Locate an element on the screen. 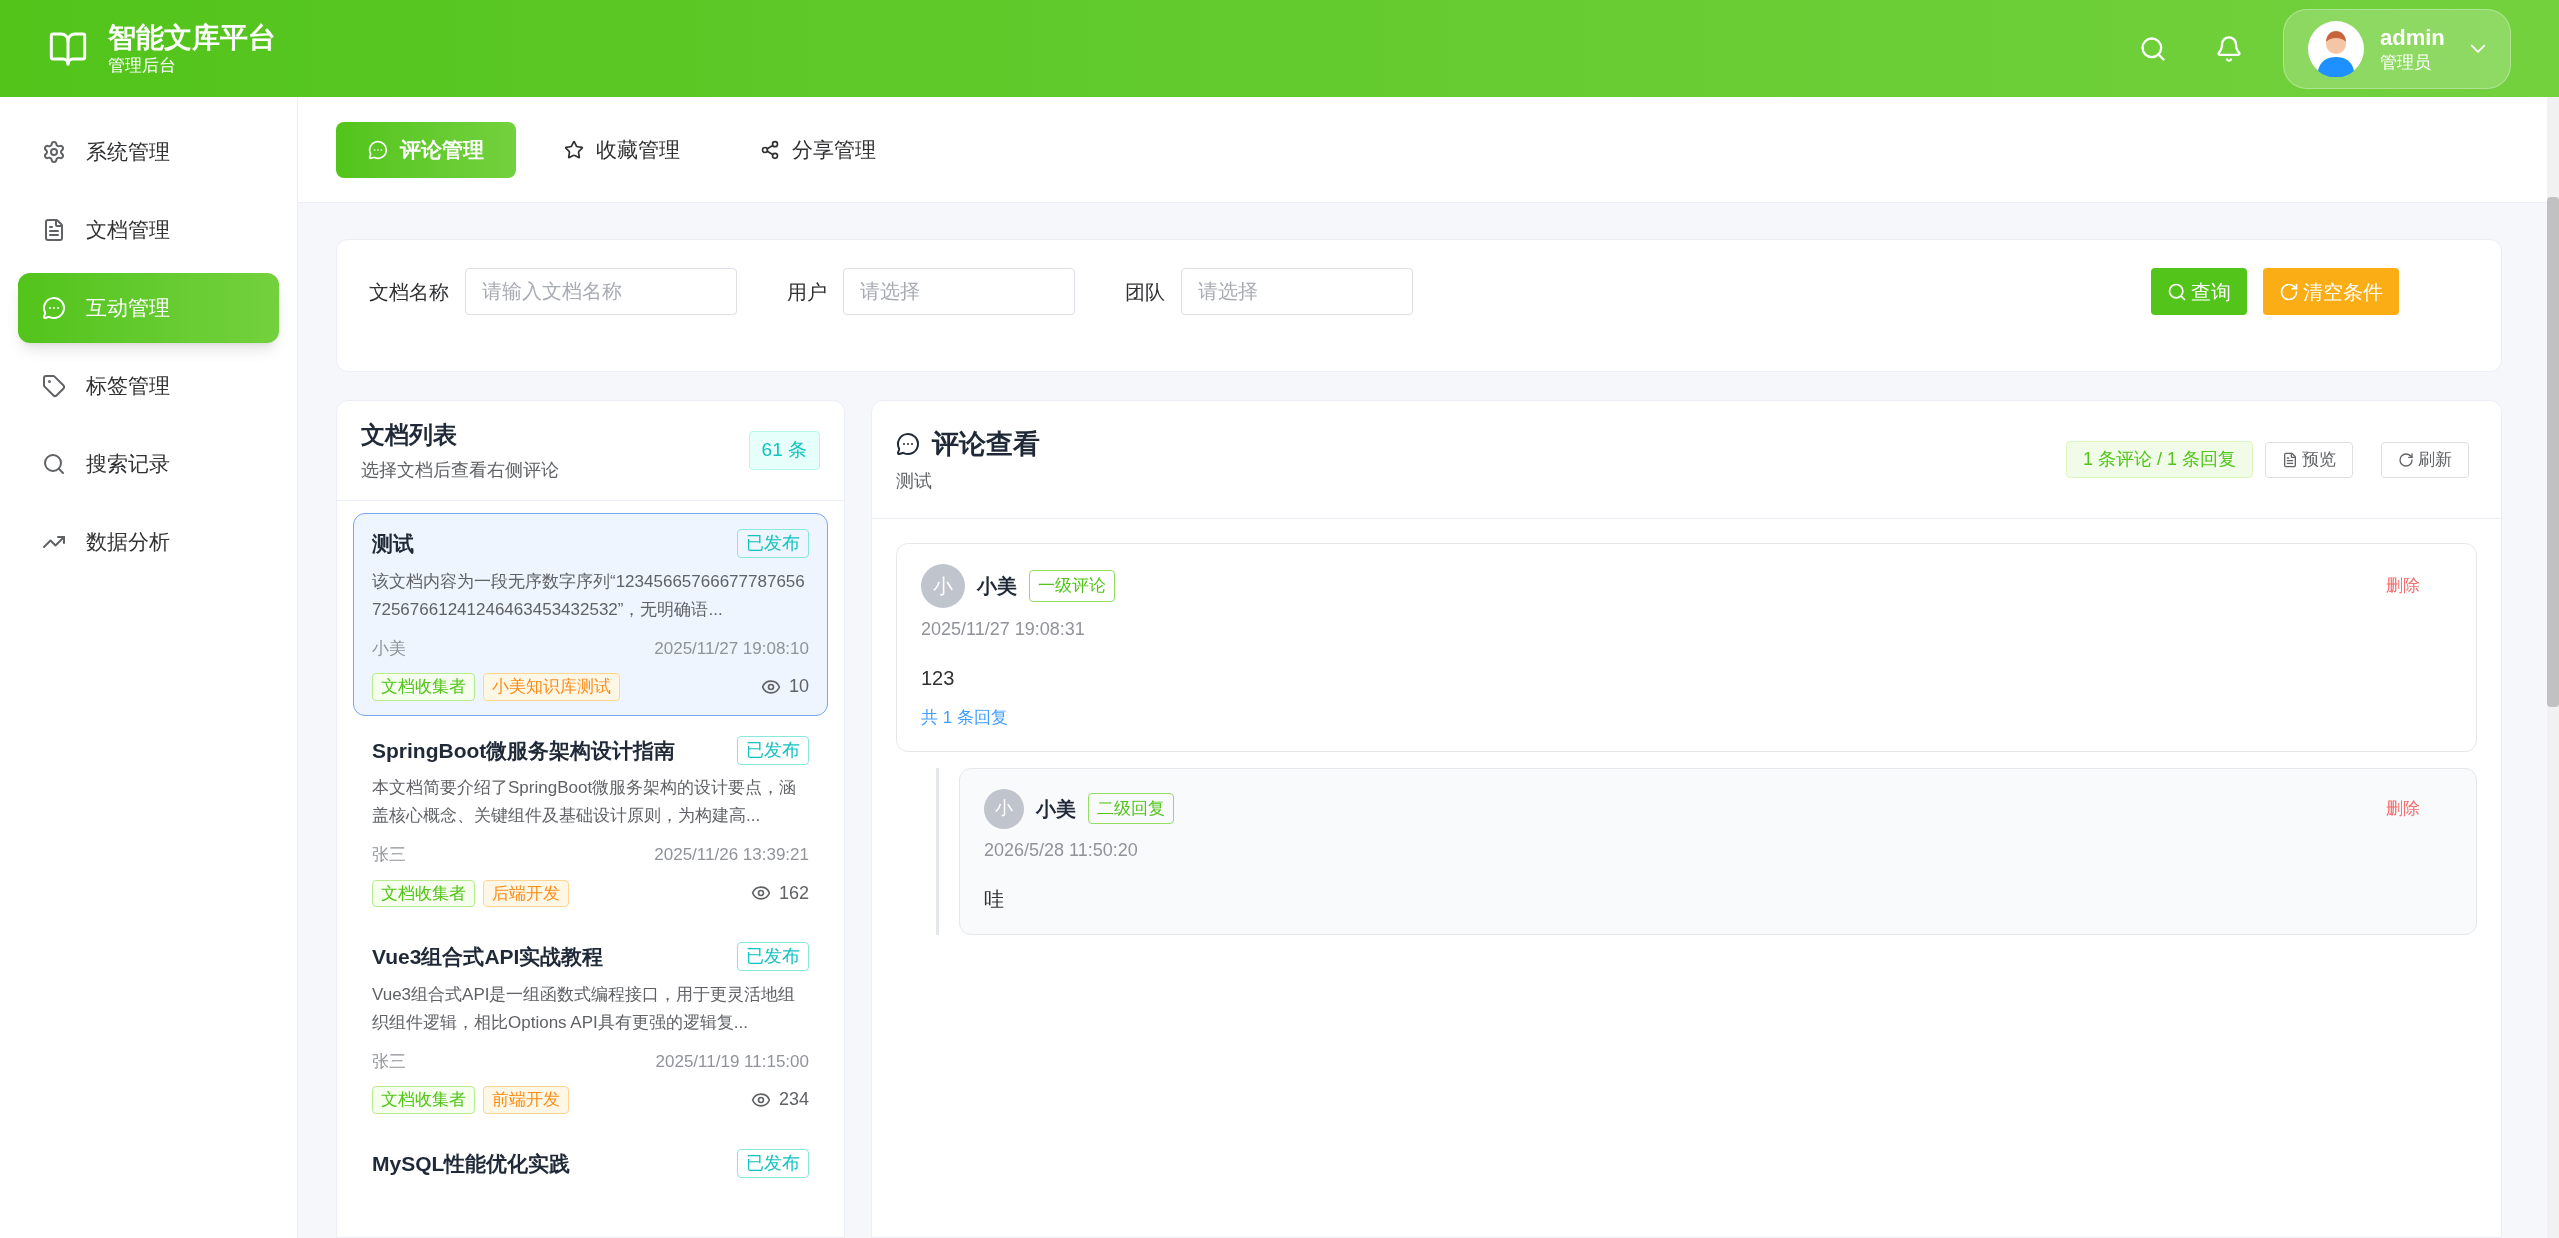 The height and width of the screenshot is (1238, 2559). user-role: 管理员 is located at coordinates (2405, 62).